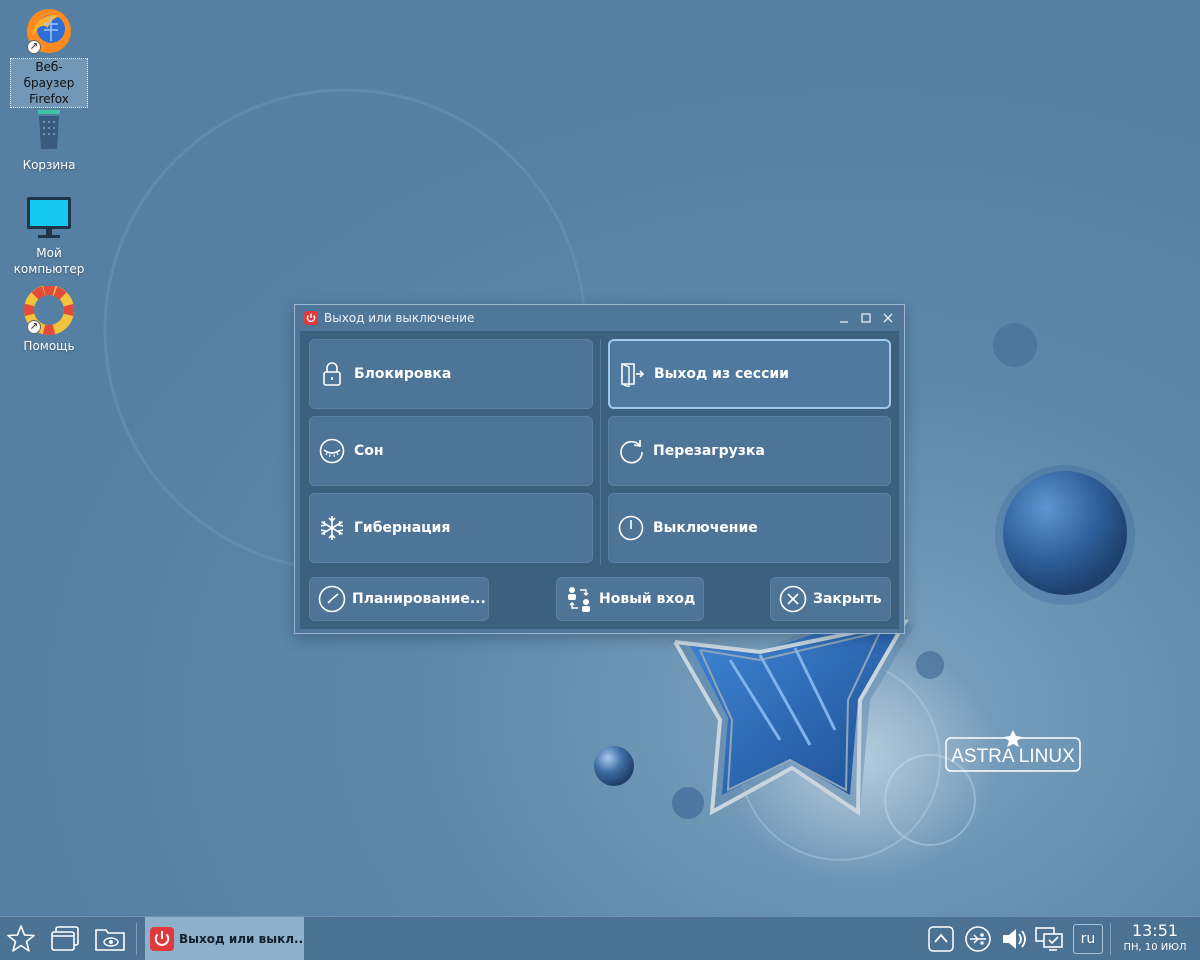 This screenshot has height=960, width=1200. I want to click on volume-button, so click(1014, 939).